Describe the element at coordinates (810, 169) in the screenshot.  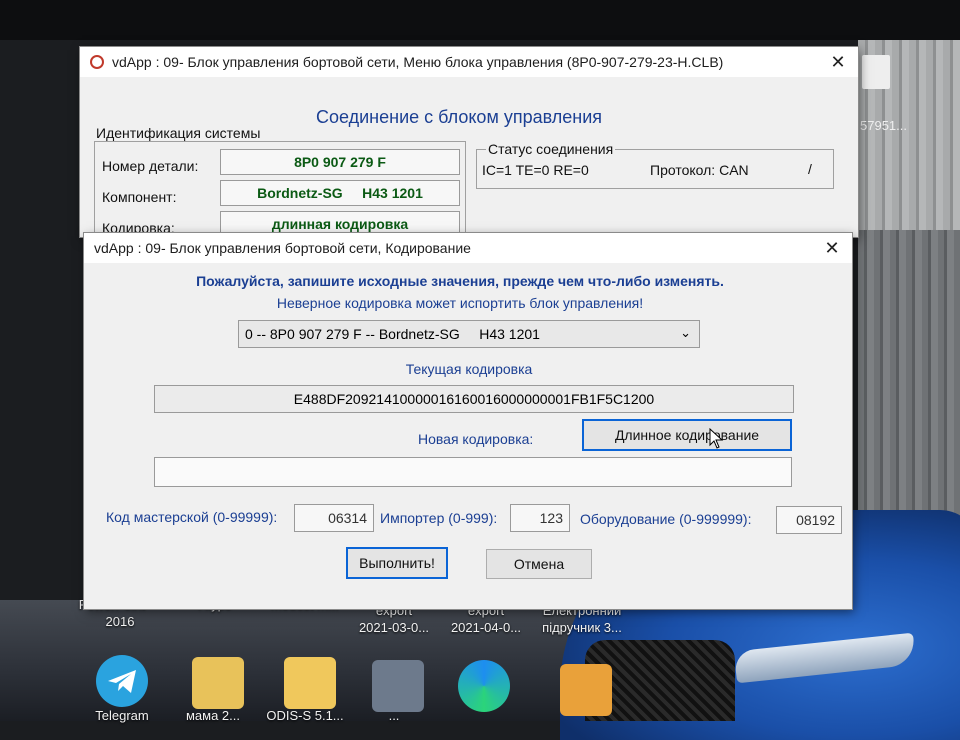
I see `status-slash: /` at that location.